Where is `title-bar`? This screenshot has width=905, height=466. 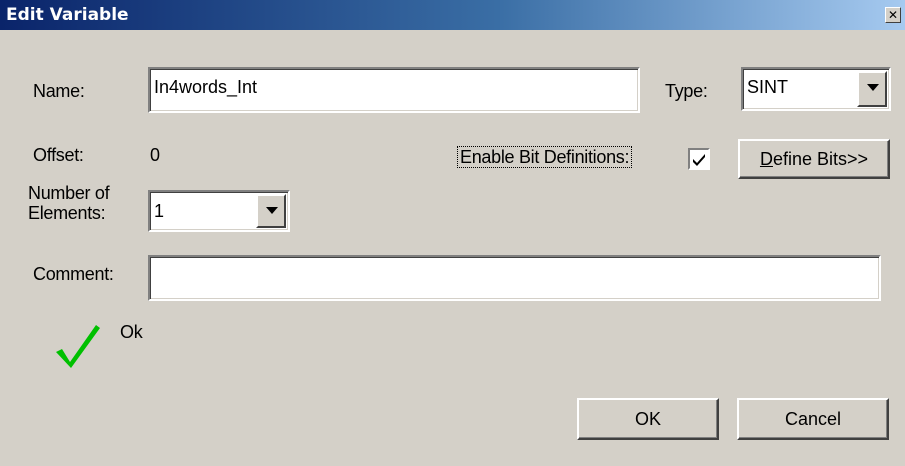
title-bar is located at coordinates (452, 15).